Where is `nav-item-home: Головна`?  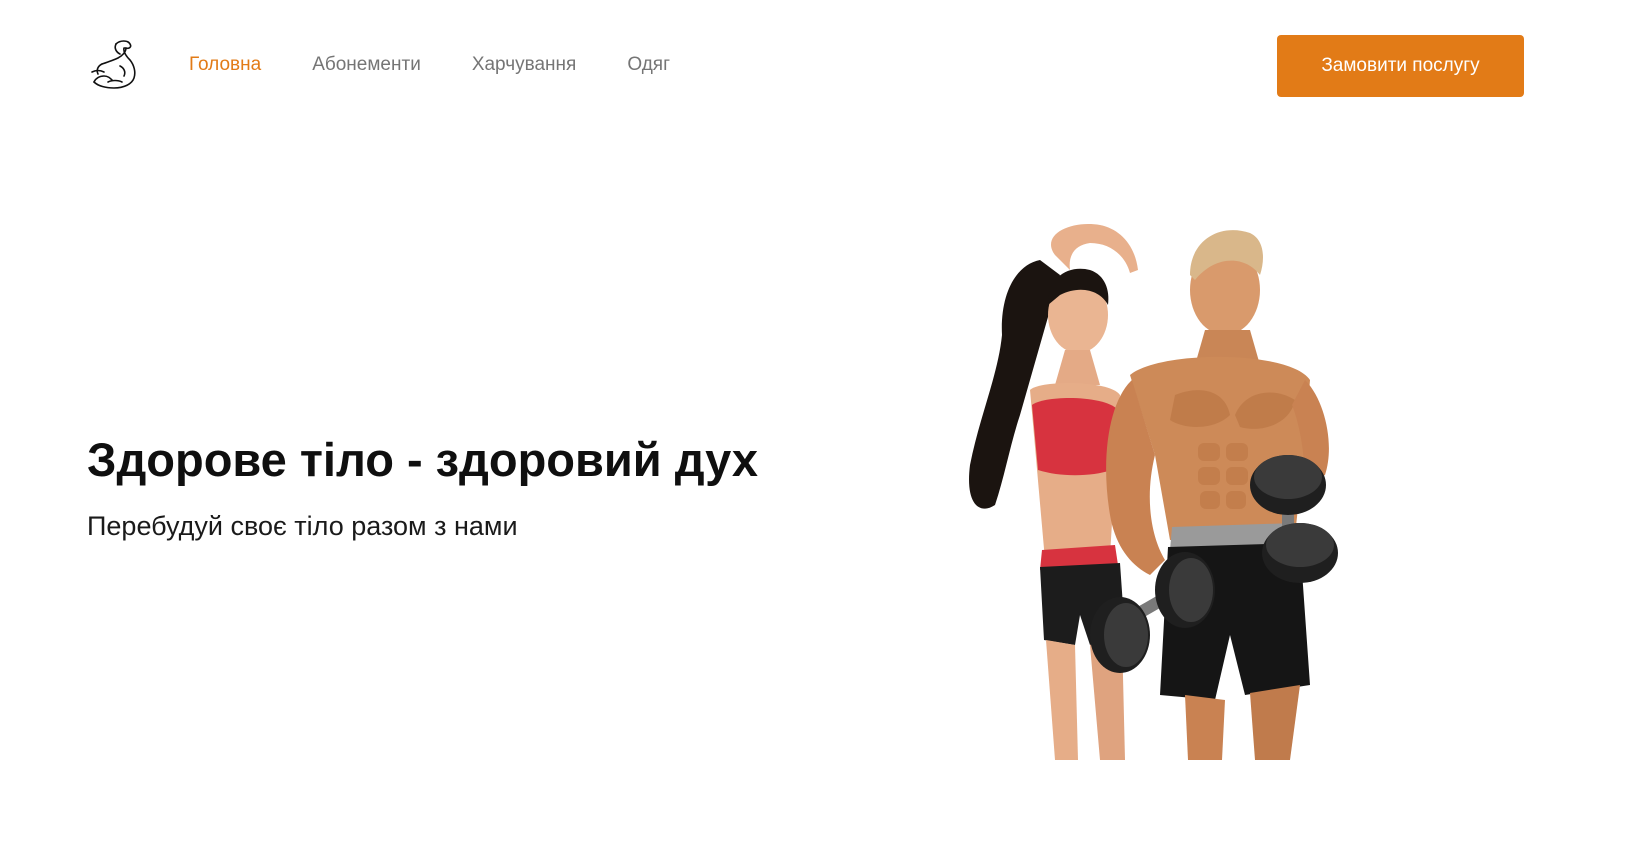 nav-item-home: Головна is located at coordinates (225, 65).